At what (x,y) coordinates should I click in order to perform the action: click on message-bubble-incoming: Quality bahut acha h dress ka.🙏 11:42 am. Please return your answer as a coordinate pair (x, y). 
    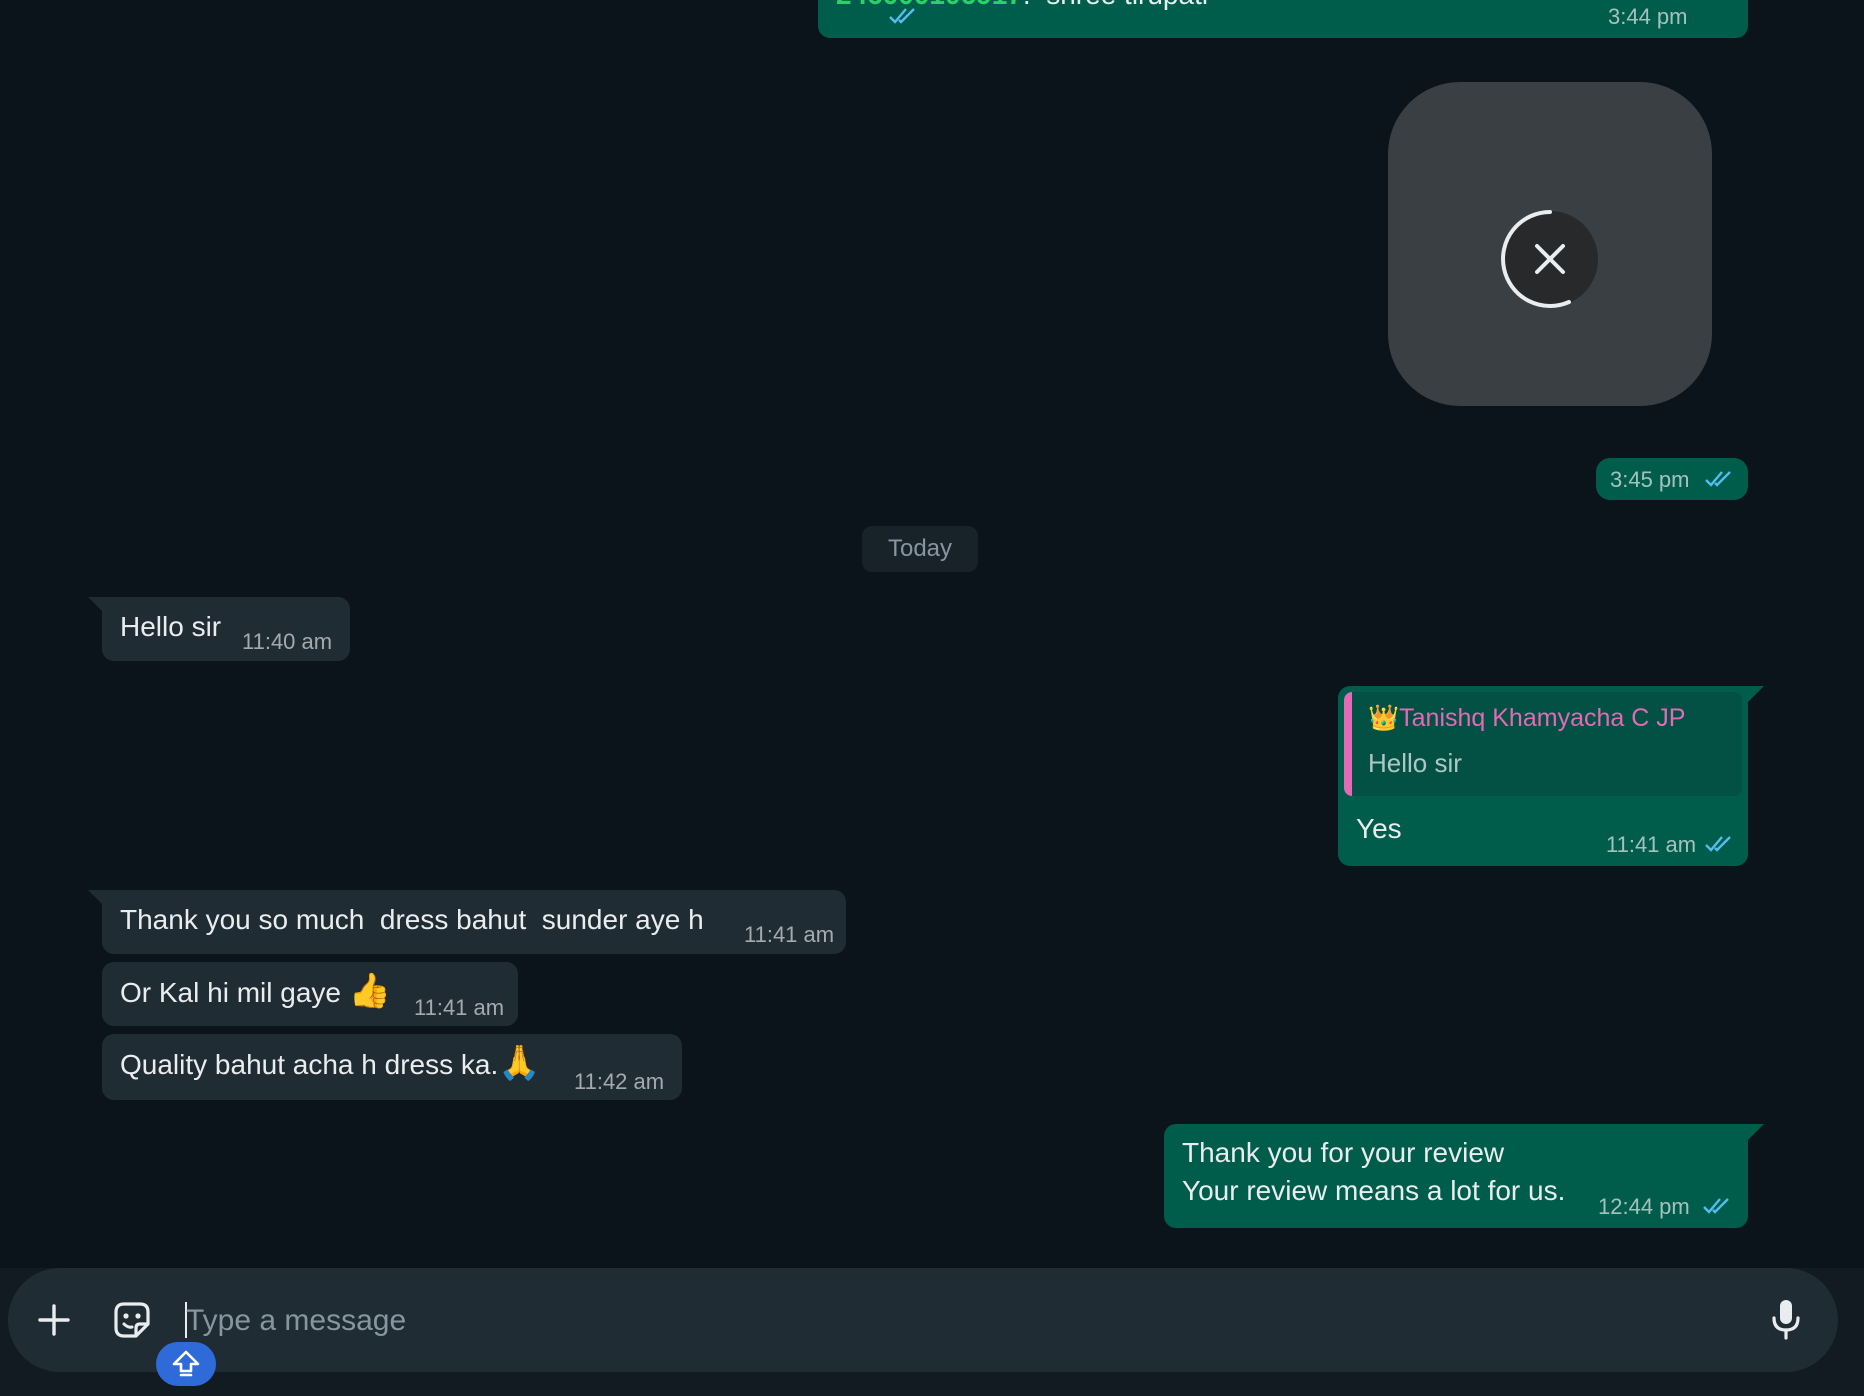
    Looking at the image, I should click on (392, 1067).